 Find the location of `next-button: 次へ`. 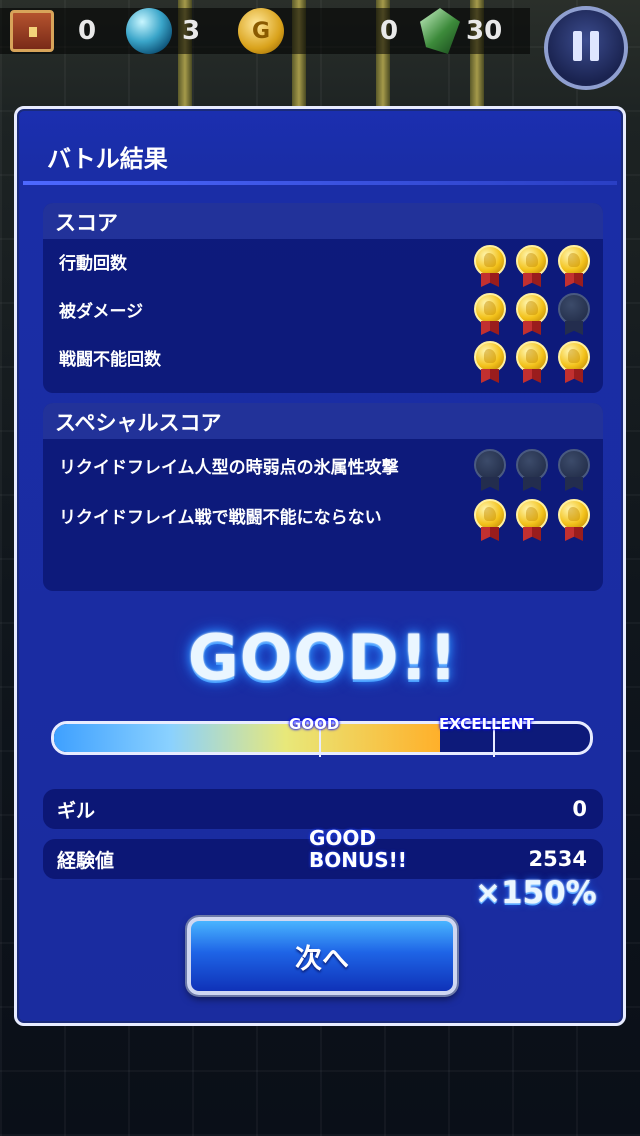

next-button: 次へ is located at coordinates (322, 956).